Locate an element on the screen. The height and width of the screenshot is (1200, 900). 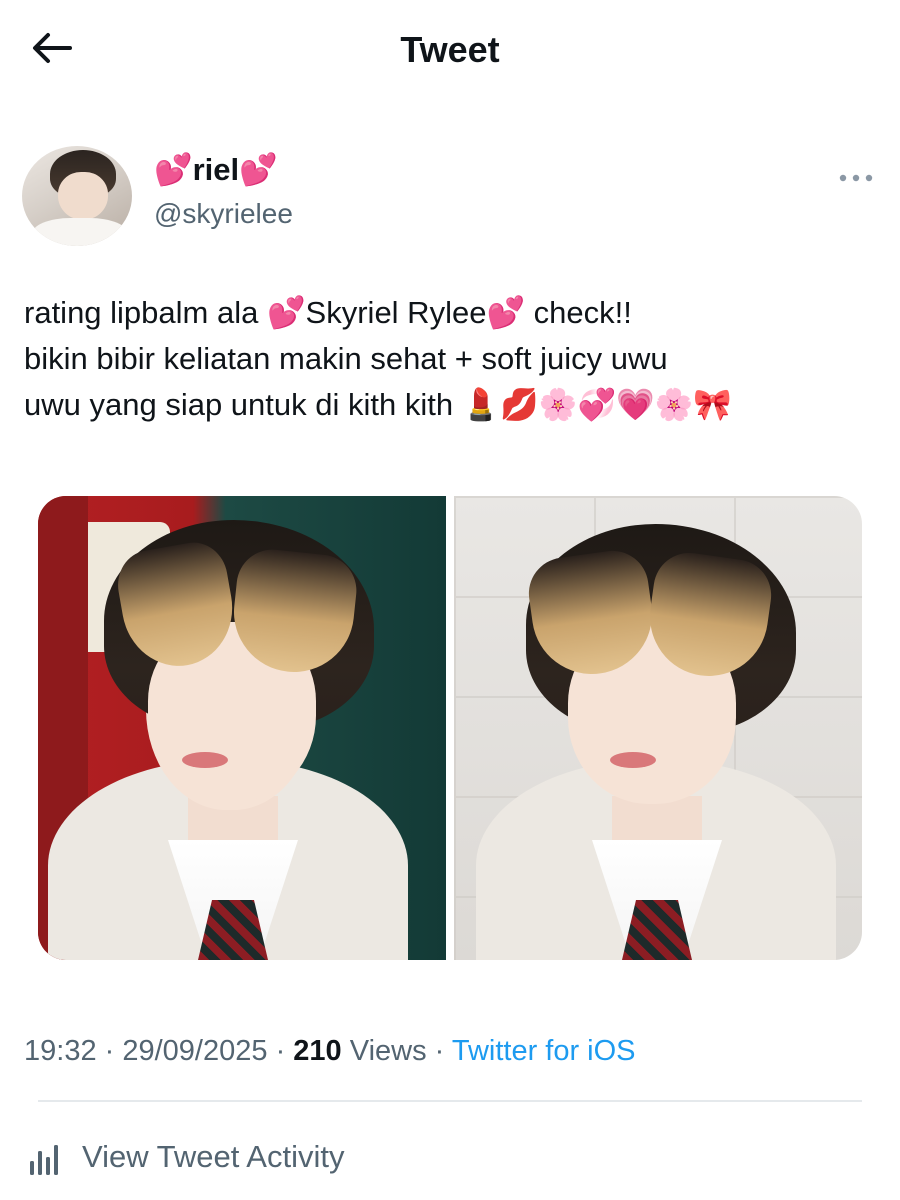
back-button is located at coordinates (58, 48).